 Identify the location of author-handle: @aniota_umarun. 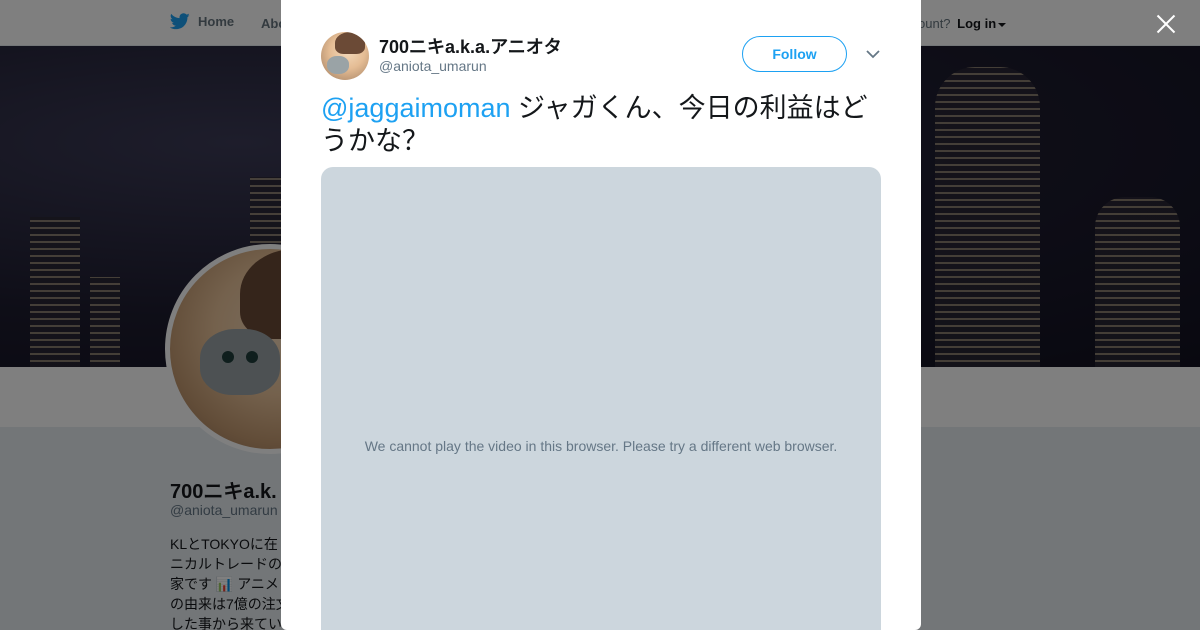
(433, 66).